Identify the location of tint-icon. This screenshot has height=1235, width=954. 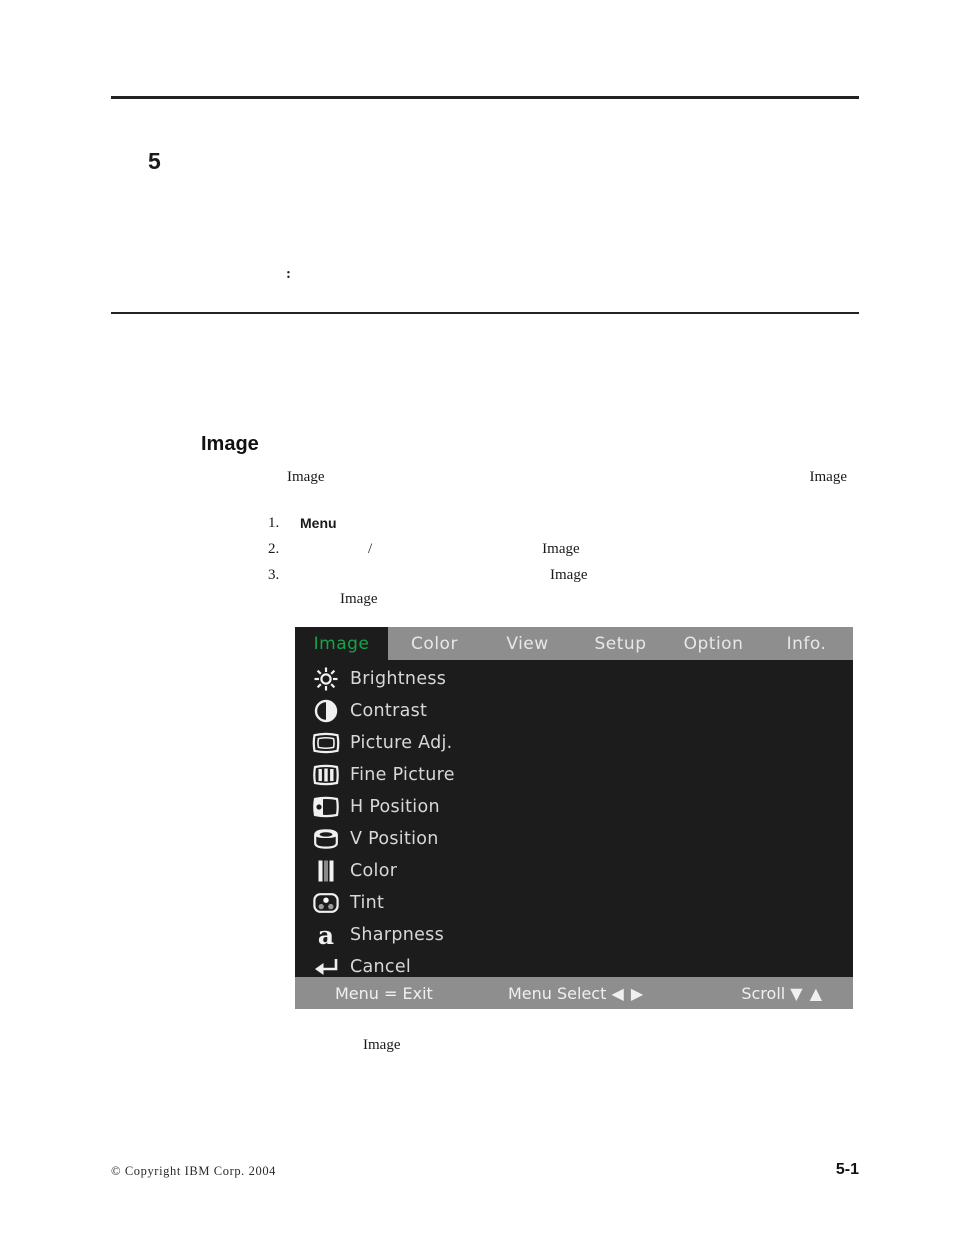
(326, 903).